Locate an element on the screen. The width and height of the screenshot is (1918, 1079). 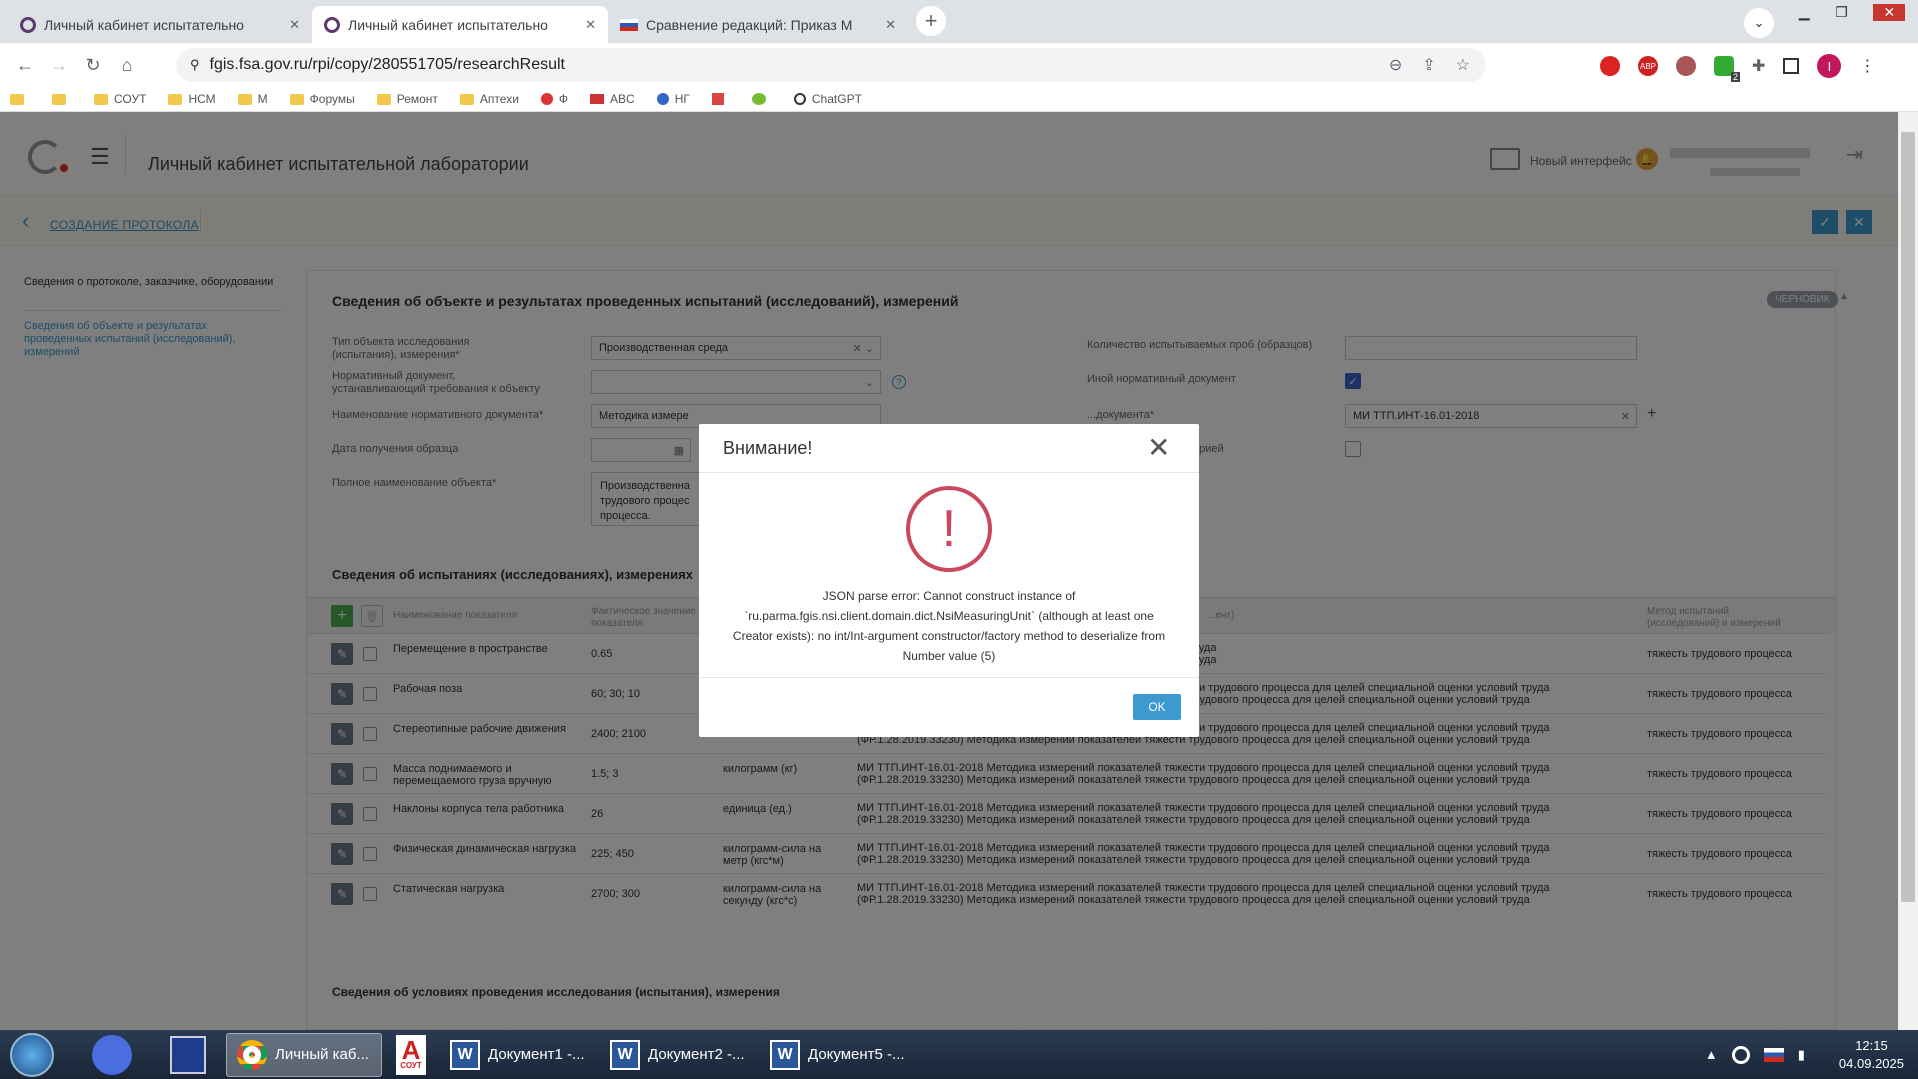
reload-icon: ↻ is located at coordinates (93, 65).